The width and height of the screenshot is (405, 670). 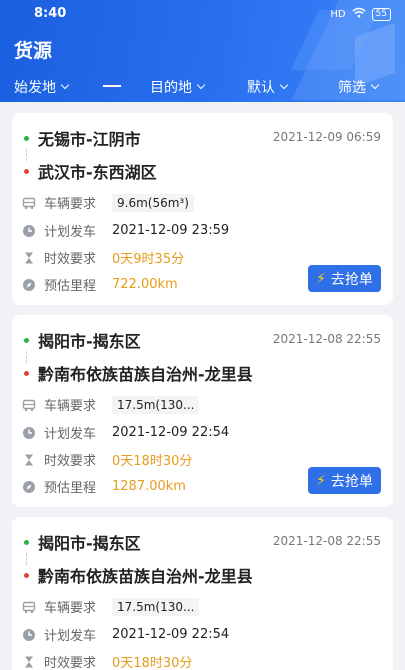 I want to click on plan-depart-value: 2021-12-09 23:59, so click(x=171, y=230).